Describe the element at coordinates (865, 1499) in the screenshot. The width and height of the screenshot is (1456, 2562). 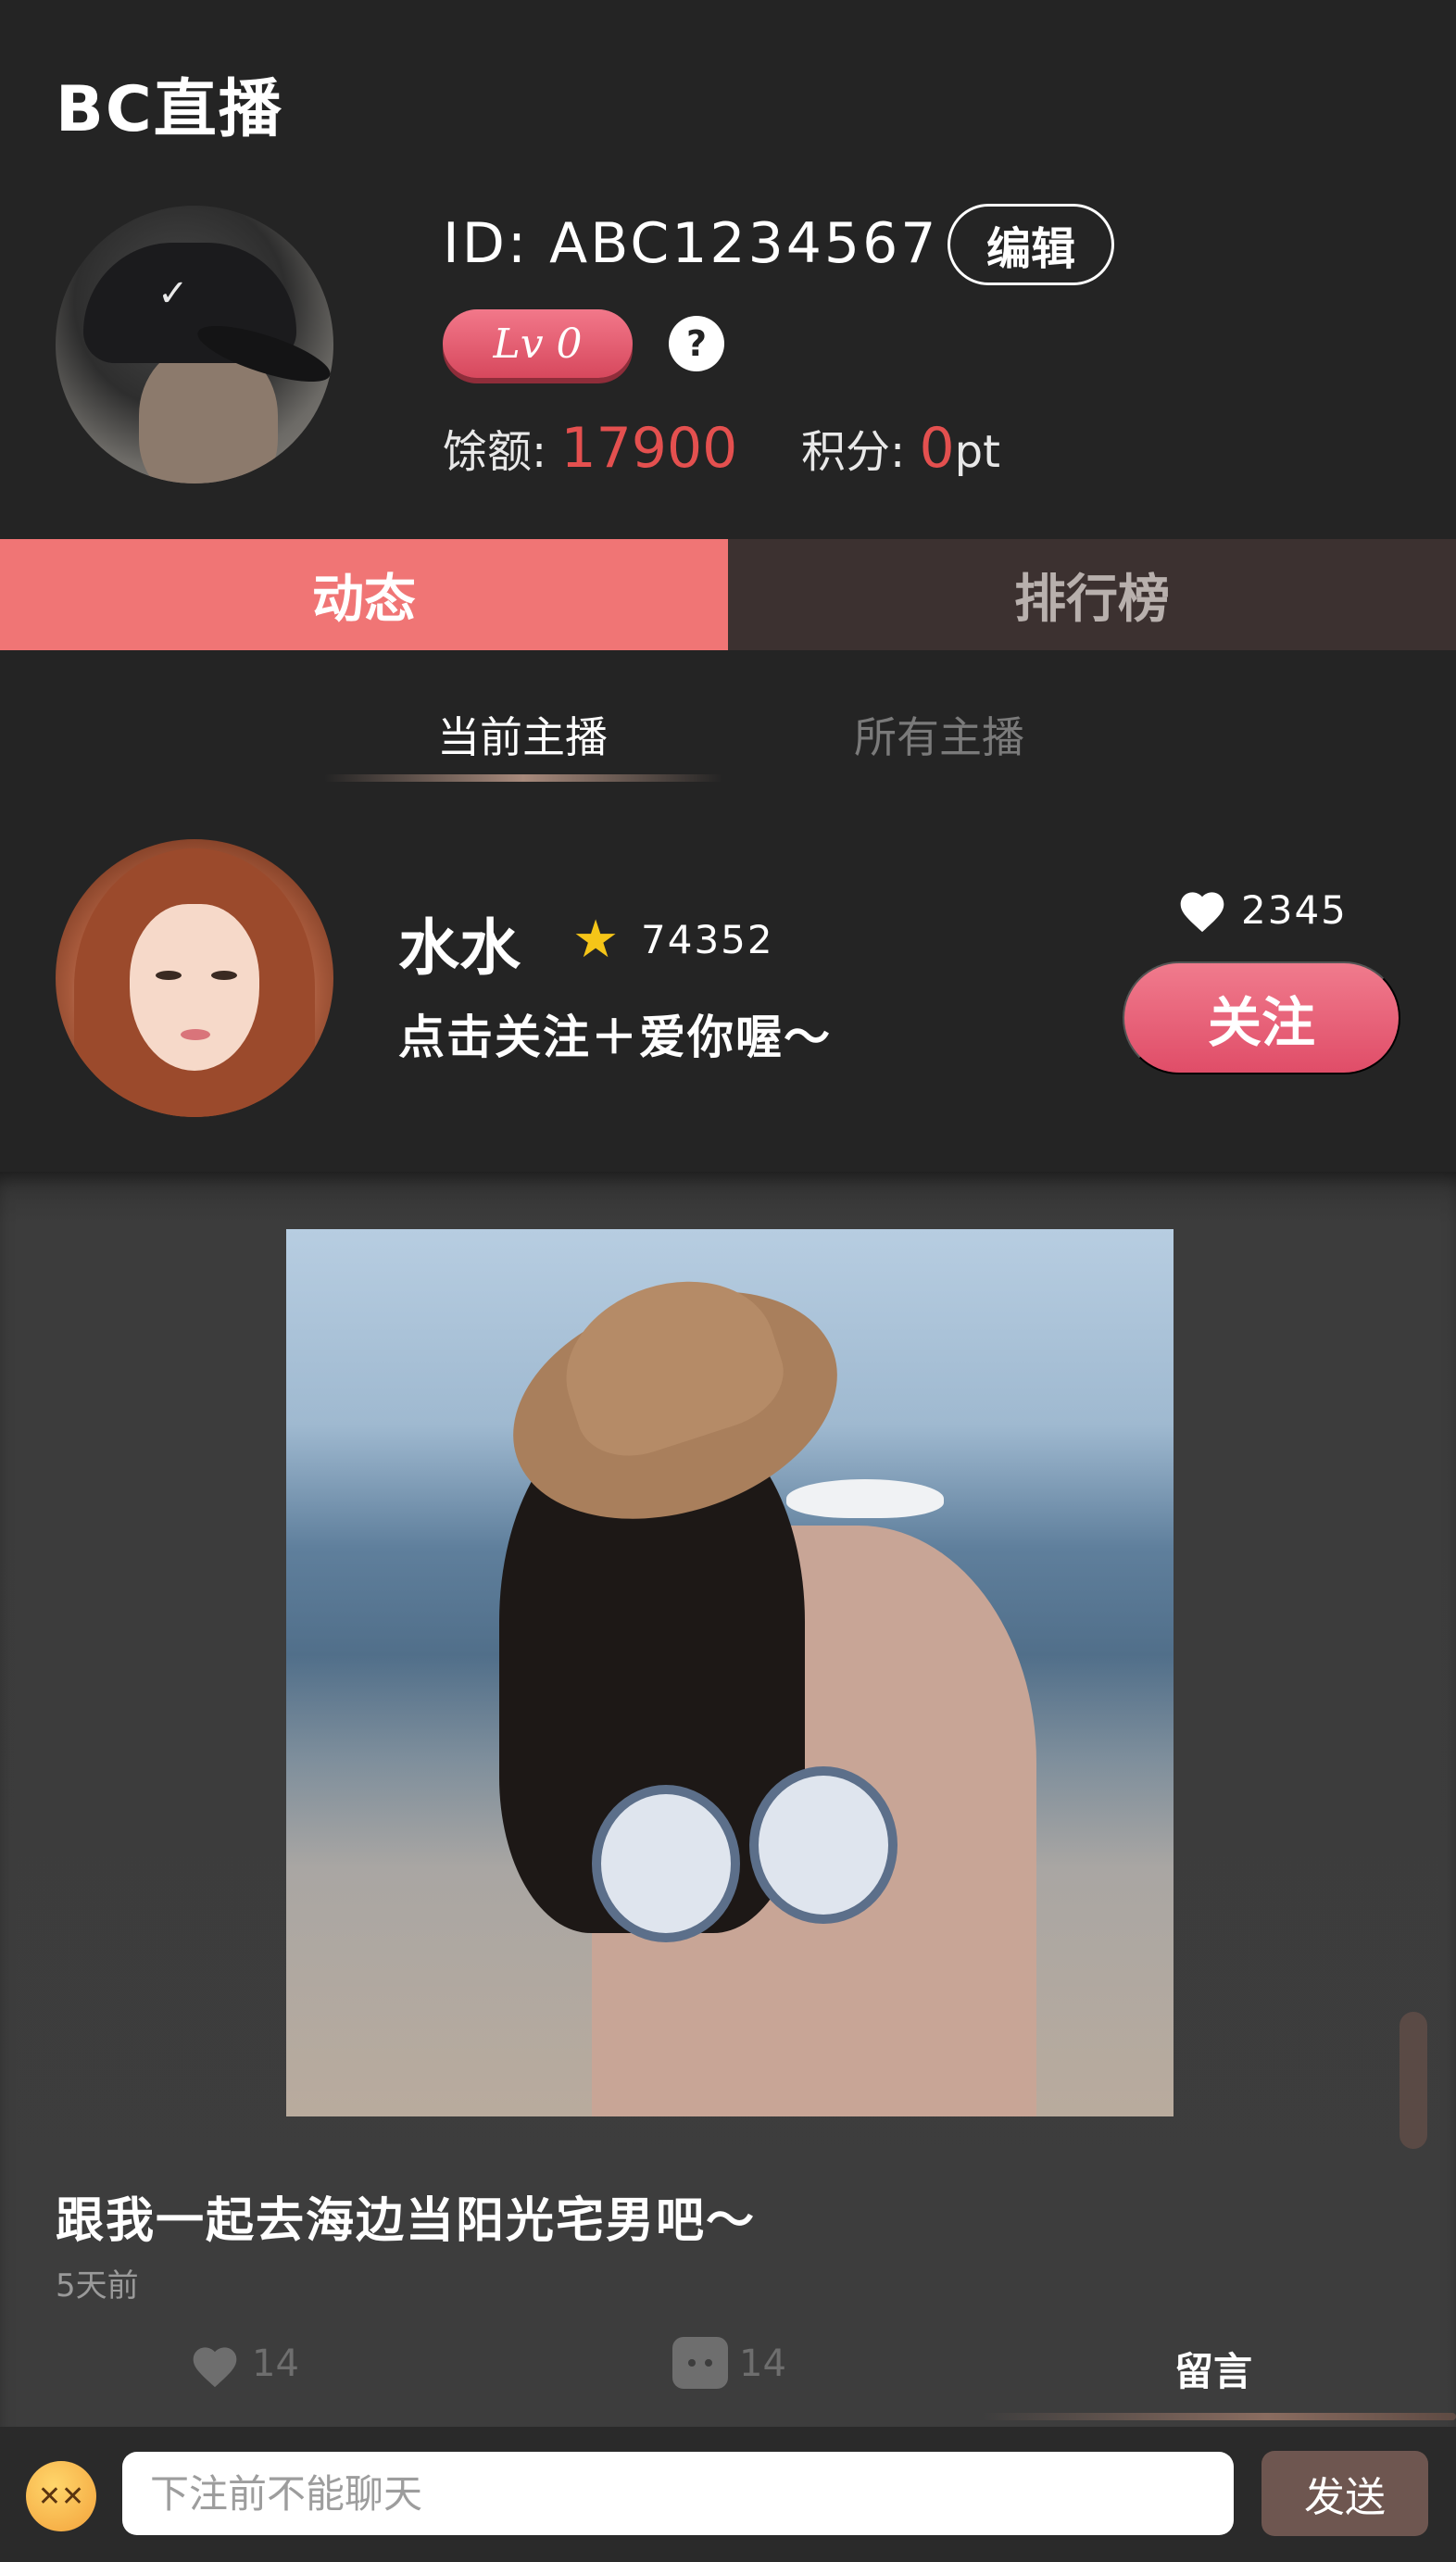
I see `photo-boat` at that location.